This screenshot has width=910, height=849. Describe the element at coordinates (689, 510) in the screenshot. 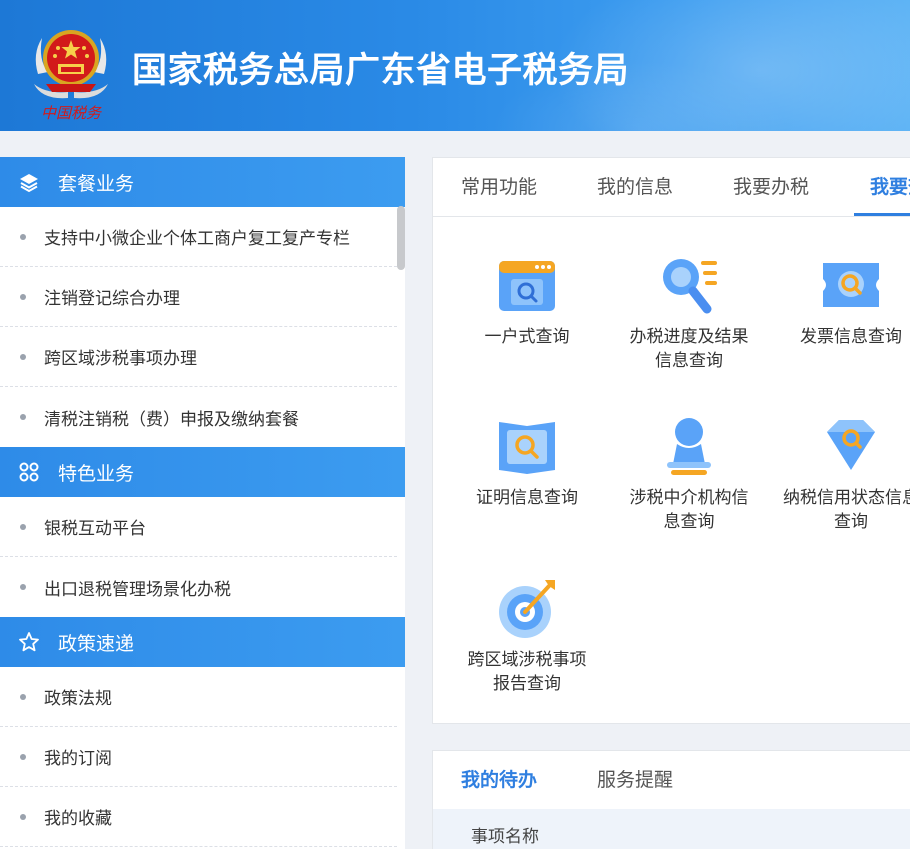

I see `tile-label: 涉税中介机构信息查询` at that location.